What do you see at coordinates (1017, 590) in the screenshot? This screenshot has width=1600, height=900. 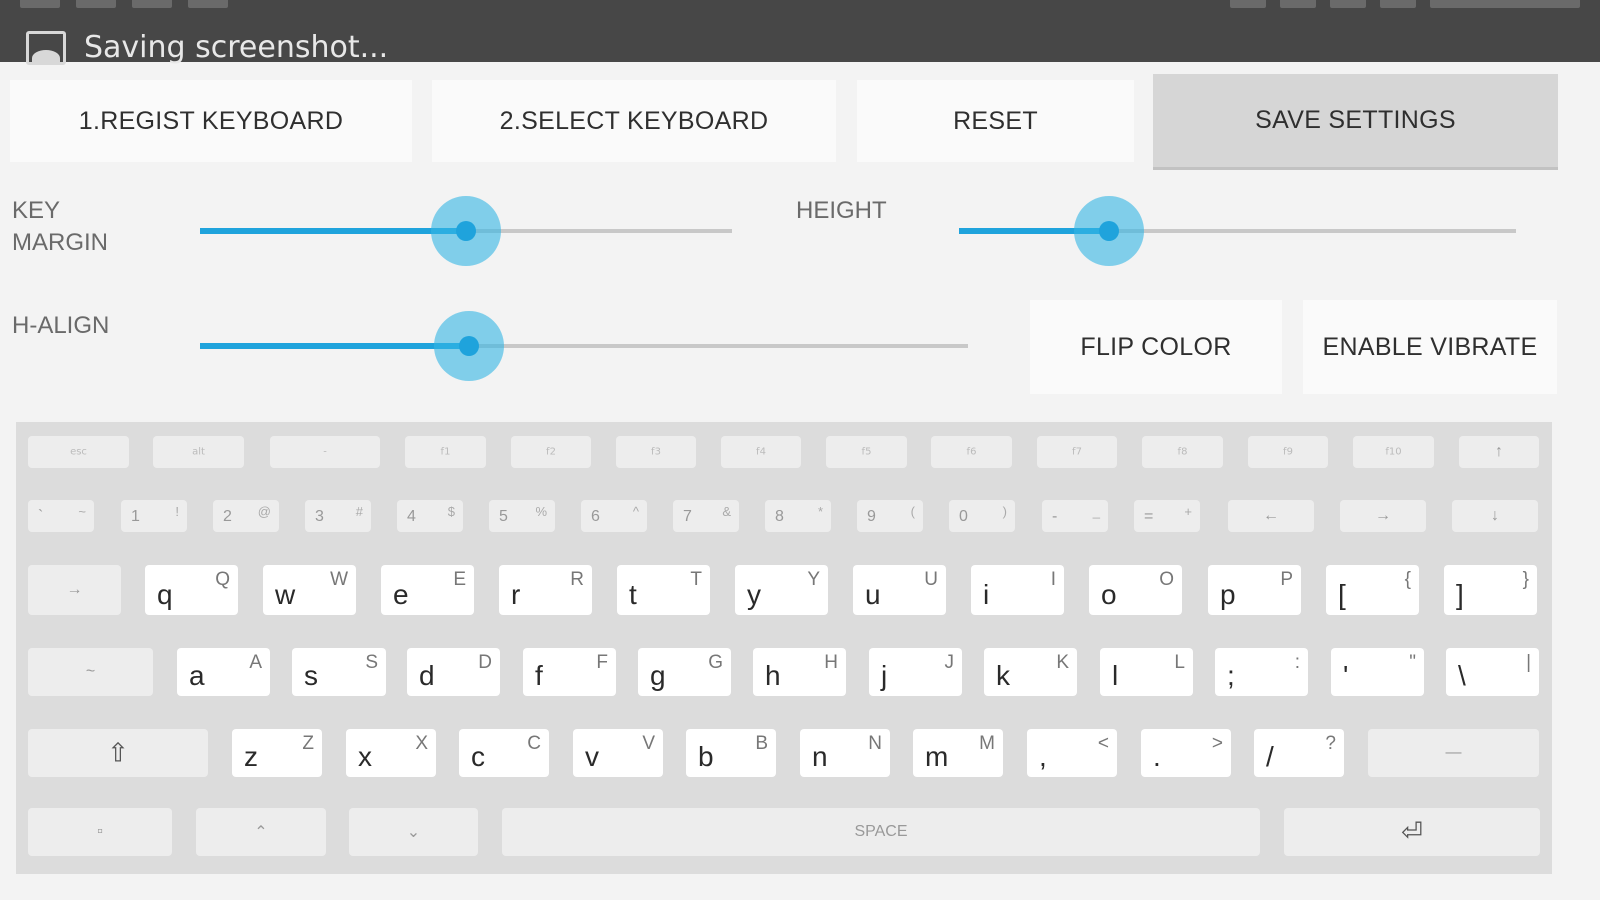 I see `key-letter: iI` at bounding box center [1017, 590].